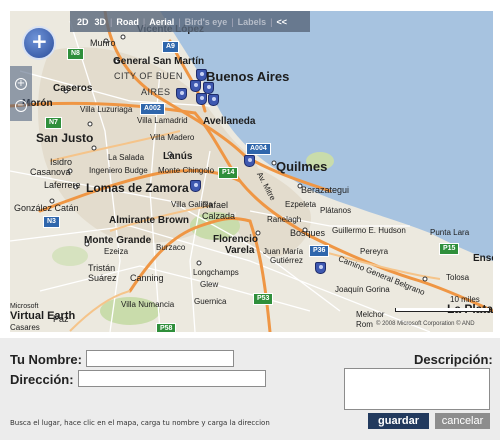 Image resolution: width=500 pixels, height=440 pixels. I want to click on map-navigation-control: + −, so click(40, 67).